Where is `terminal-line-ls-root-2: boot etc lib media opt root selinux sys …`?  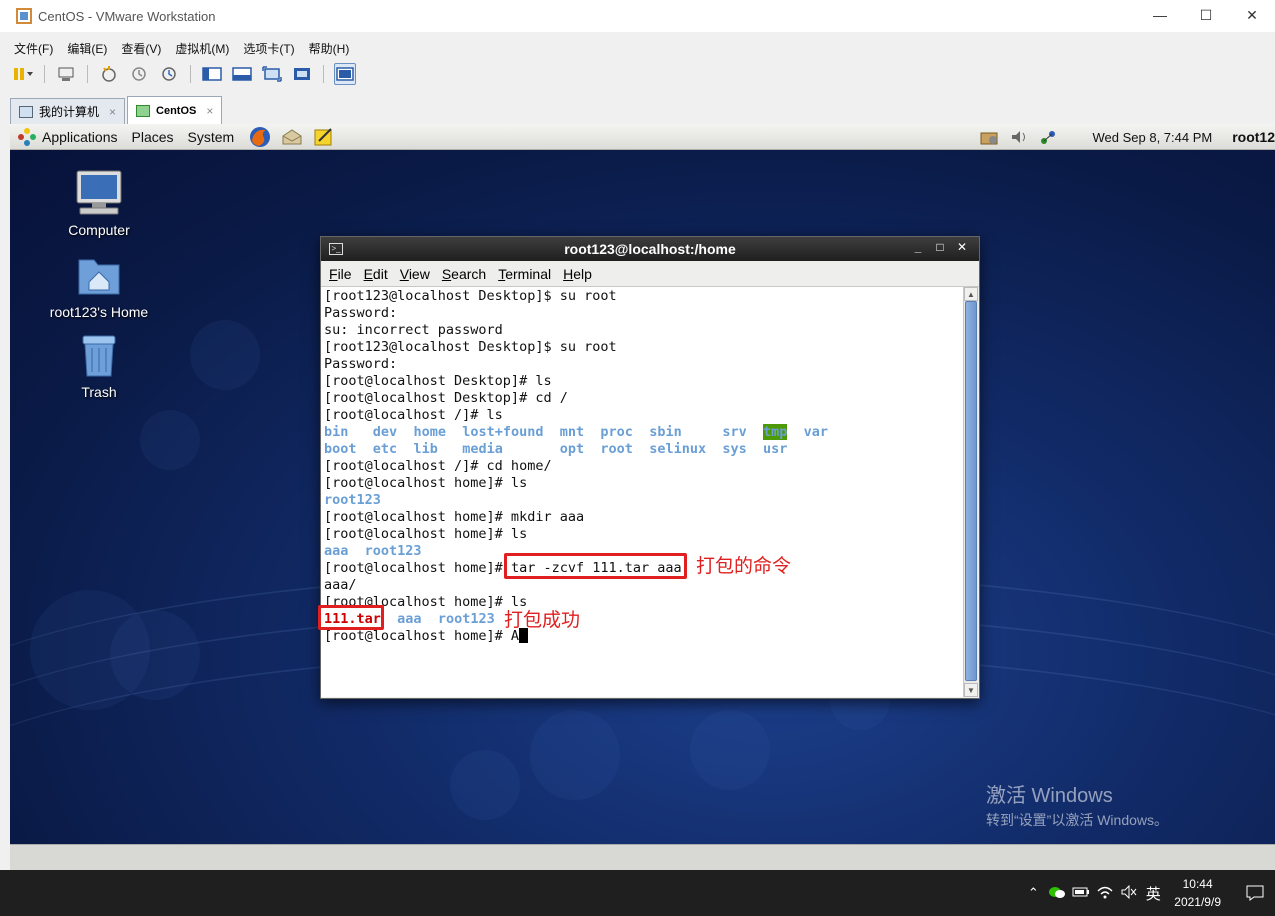 terminal-line-ls-root-2: boot etc lib media opt root selinux sys … is located at coordinates (556, 449).